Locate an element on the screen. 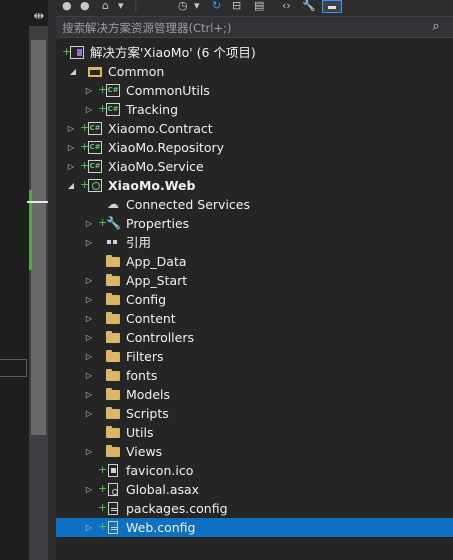 The height and width of the screenshot is (560, 453). tree-item-properties: ▷ + 🔧 Properties is located at coordinates (254, 223).